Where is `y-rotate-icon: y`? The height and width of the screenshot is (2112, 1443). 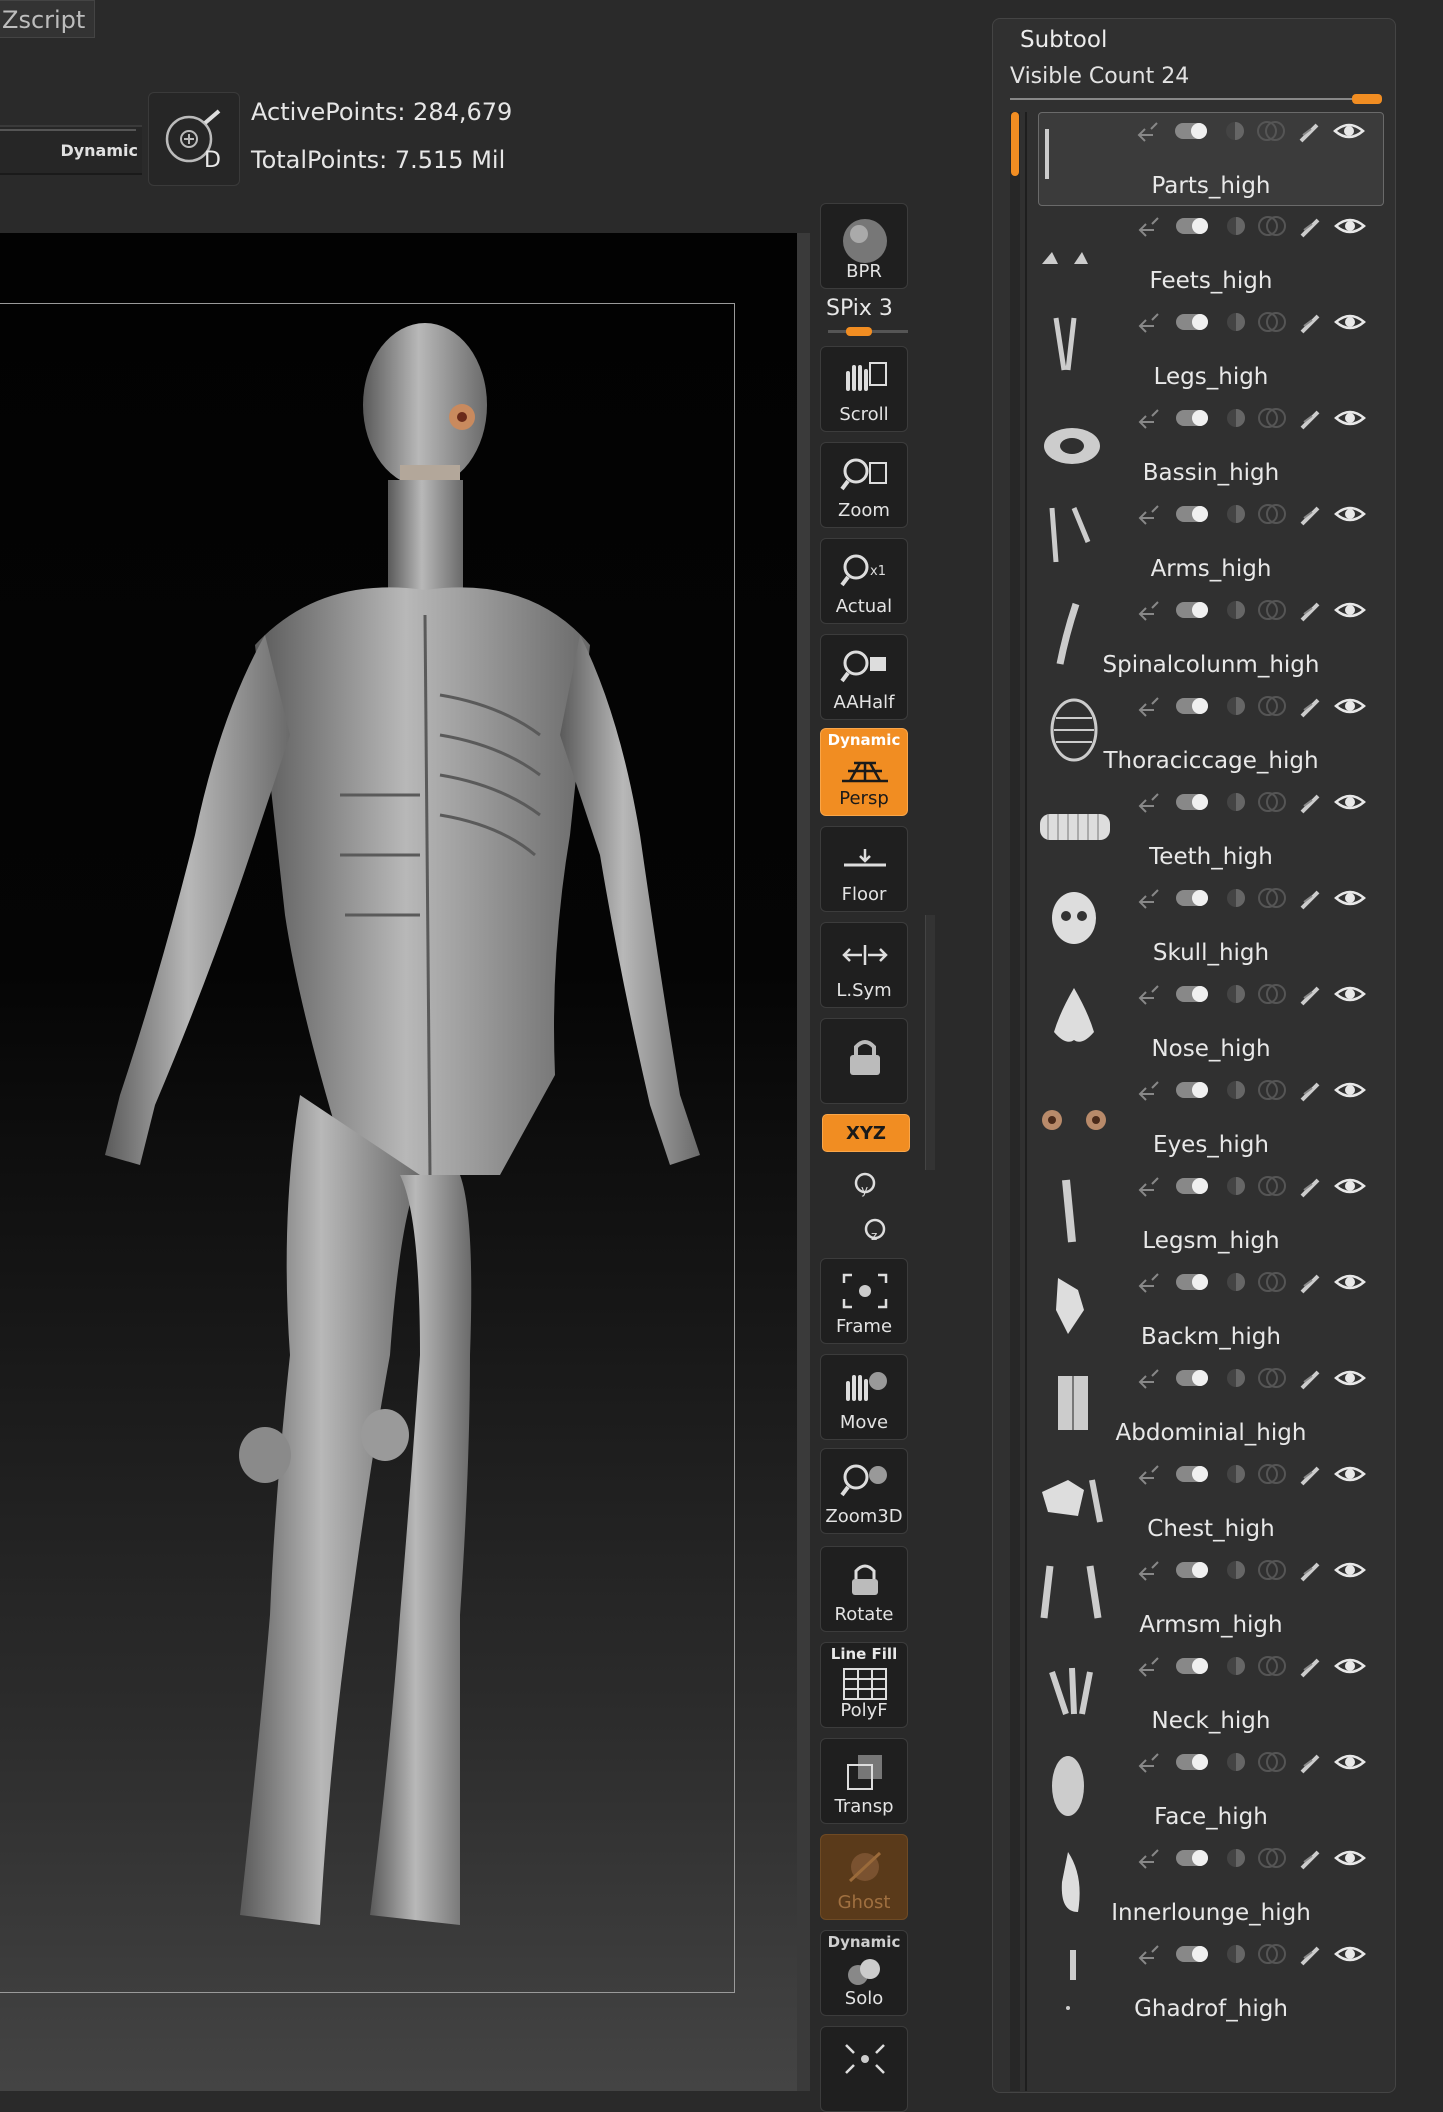
y-rotate-icon: y is located at coordinates (865, 1183).